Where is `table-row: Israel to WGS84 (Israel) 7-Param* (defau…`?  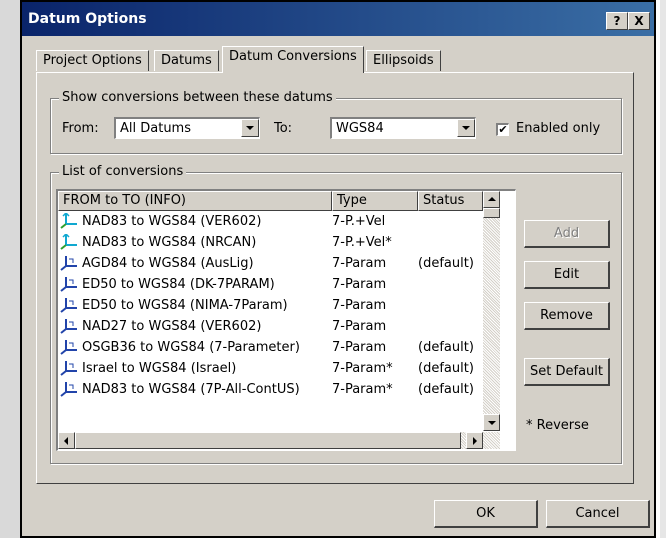 table-row: Israel to WGS84 (Israel) 7-Param* (defau… is located at coordinates (272, 368).